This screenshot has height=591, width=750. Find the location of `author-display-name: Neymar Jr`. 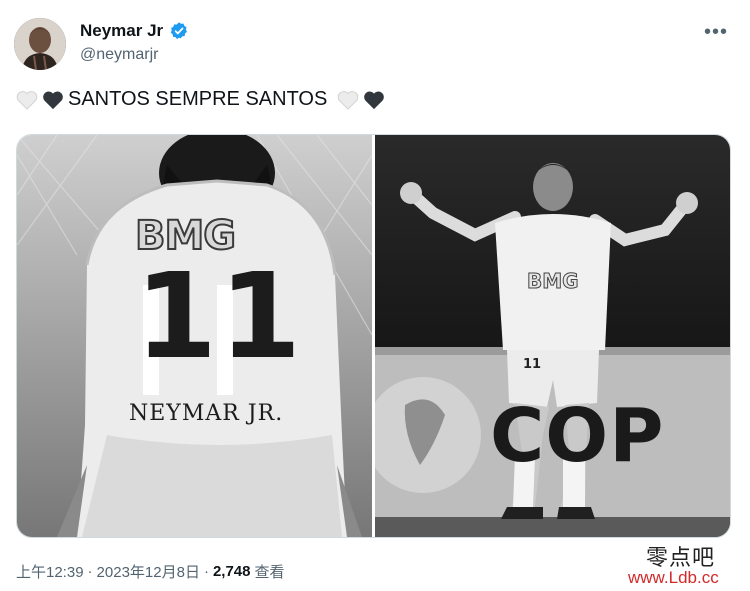

author-display-name: Neymar Jr is located at coordinates (121, 31).